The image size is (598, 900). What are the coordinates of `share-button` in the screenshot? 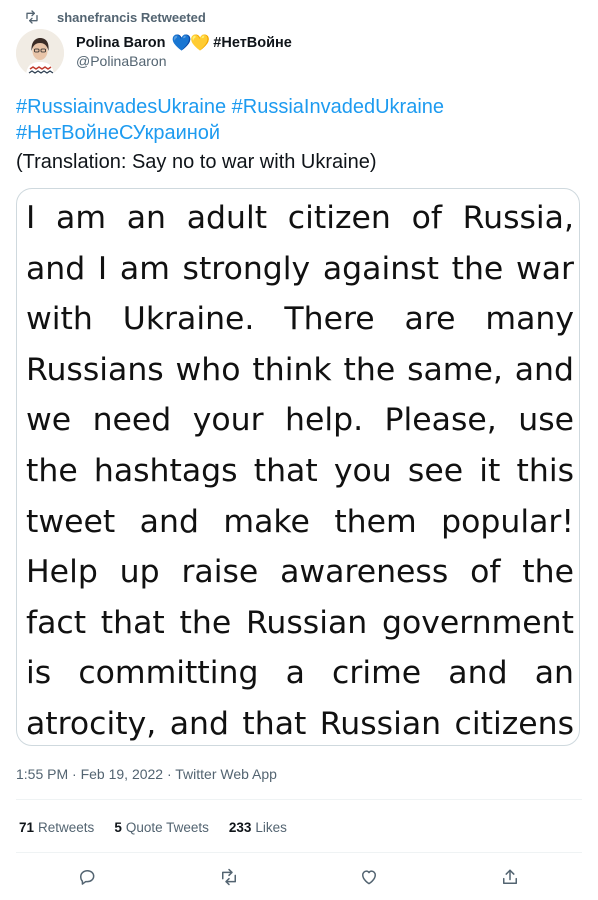 It's located at (510, 877).